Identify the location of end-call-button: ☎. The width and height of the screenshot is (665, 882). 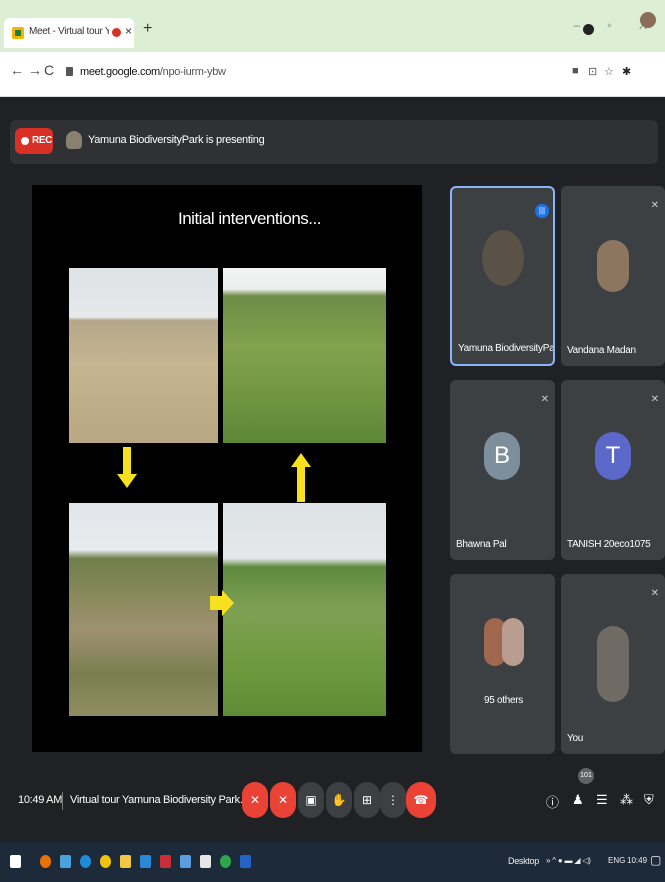
(421, 800).